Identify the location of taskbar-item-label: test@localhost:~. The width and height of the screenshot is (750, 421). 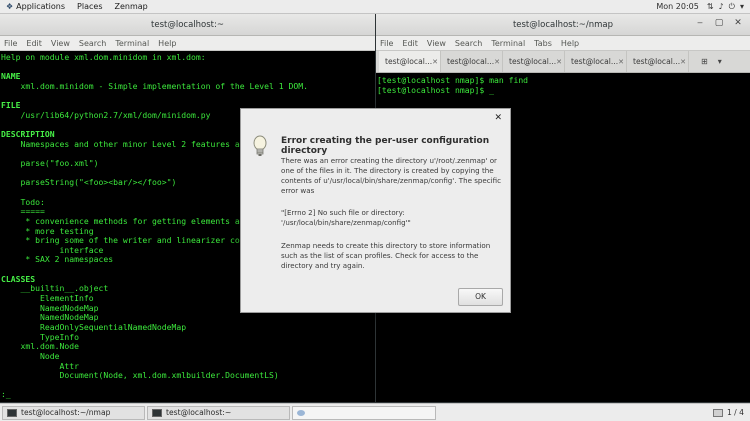
(199, 412).